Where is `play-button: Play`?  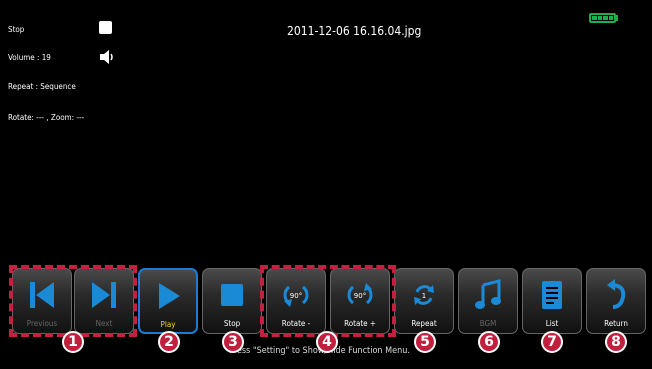
play-button: Play is located at coordinates (168, 301).